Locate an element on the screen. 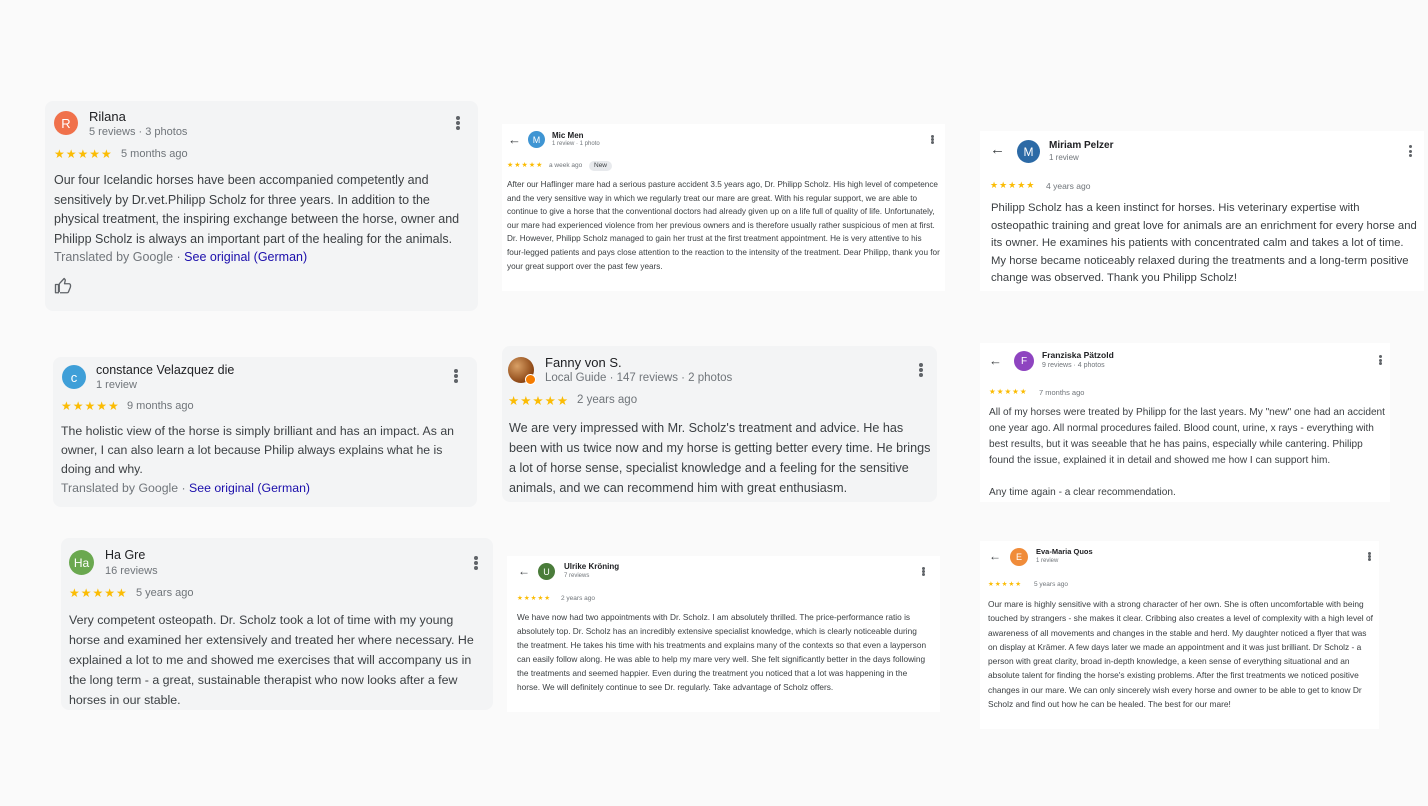 This screenshot has width=1428, height=806. reviewer-name: Franziska Pätzold is located at coordinates (1078, 355).